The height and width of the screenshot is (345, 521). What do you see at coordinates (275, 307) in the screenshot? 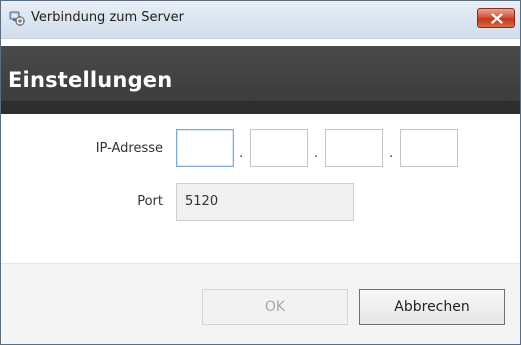
I see `ok-button: OK` at bounding box center [275, 307].